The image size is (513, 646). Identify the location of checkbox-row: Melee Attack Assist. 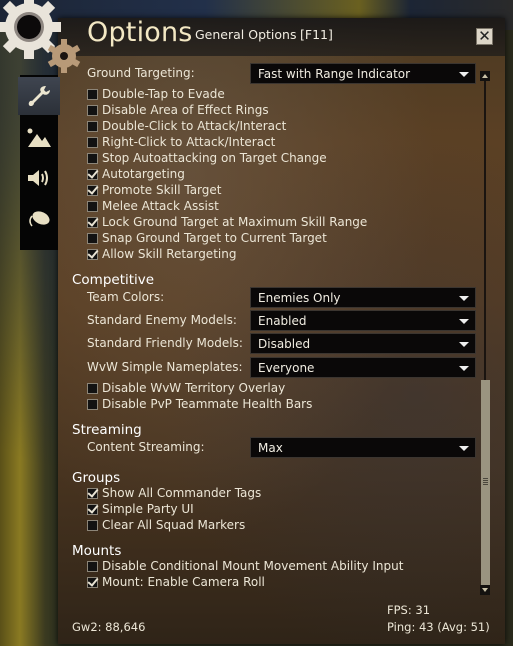
(153, 206).